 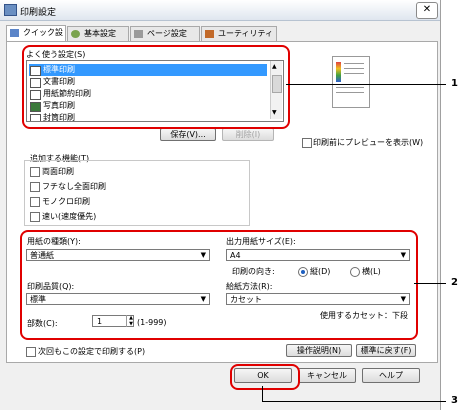 I want to click on tab-page-setup: ページ設定, so click(x=165, y=33).